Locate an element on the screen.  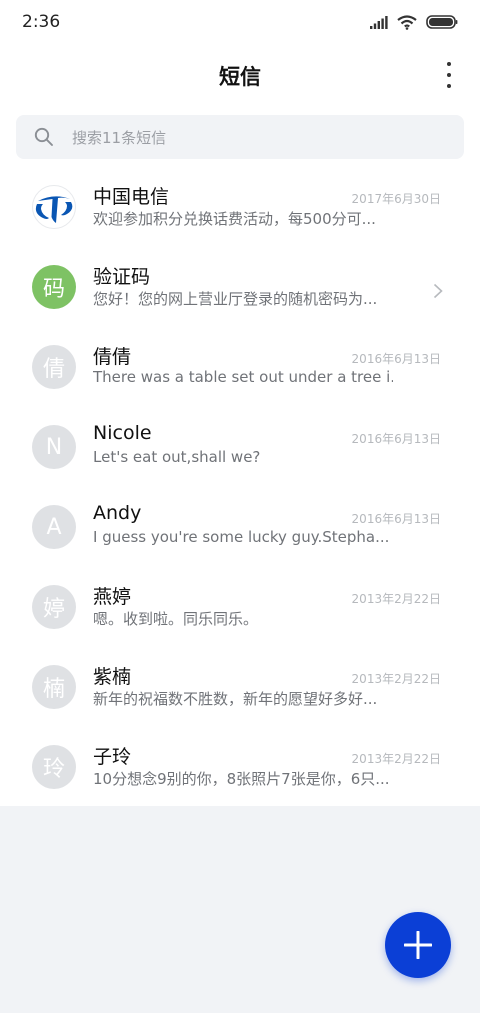
conversation-name: 验证码 is located at coordinates (122, 277).